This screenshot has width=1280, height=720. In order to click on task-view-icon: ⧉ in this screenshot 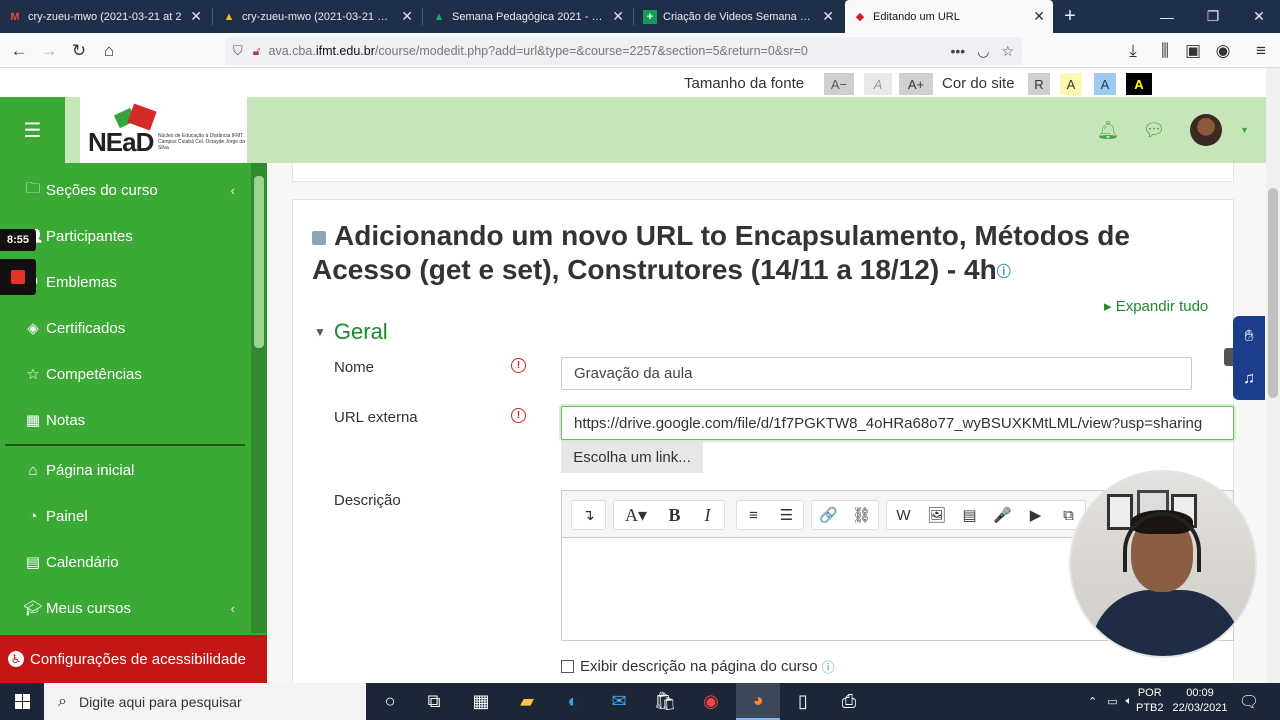, I will do `click(434, 701)`.